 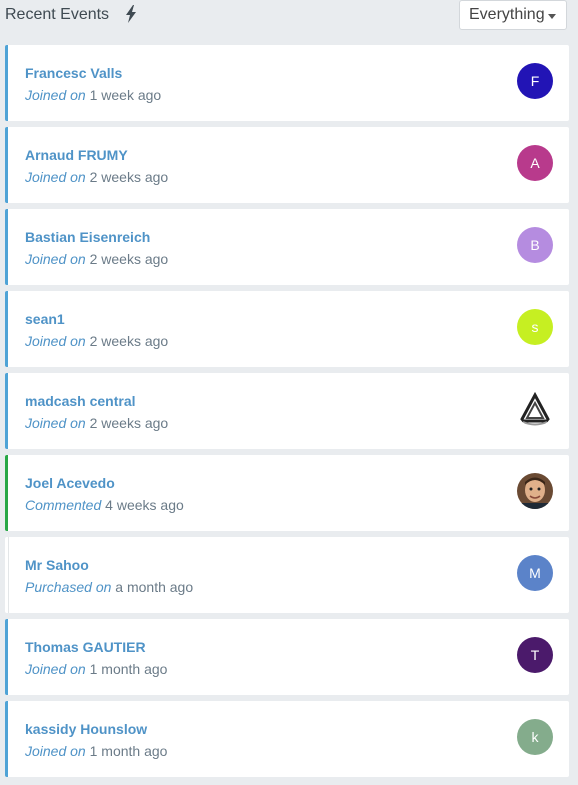 I want to click on event-card: kassidy Hounslow Joined on 1 month ago k, so click(x=287, y=739).